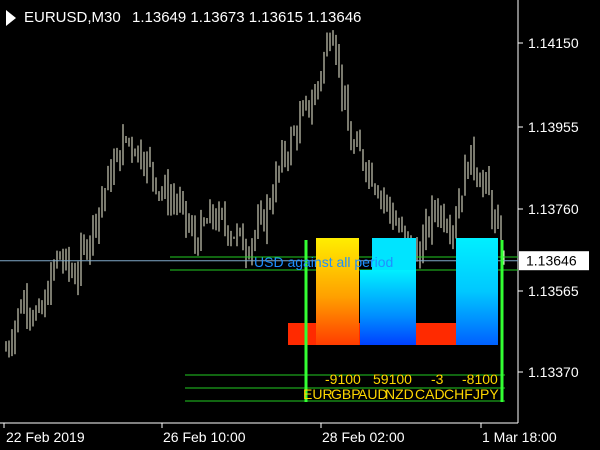 The image size is (600, 450). What do you see at coordinates (480, 379) in the screenshot?
I see `indicator-value: -8100` at bounding box center [480, 379].